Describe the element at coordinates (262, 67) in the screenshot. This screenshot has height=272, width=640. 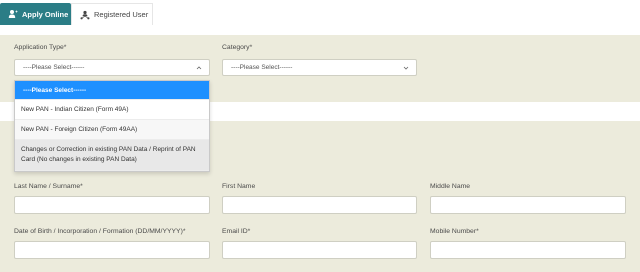
I see `category-value: ----Please Select------` at that location.